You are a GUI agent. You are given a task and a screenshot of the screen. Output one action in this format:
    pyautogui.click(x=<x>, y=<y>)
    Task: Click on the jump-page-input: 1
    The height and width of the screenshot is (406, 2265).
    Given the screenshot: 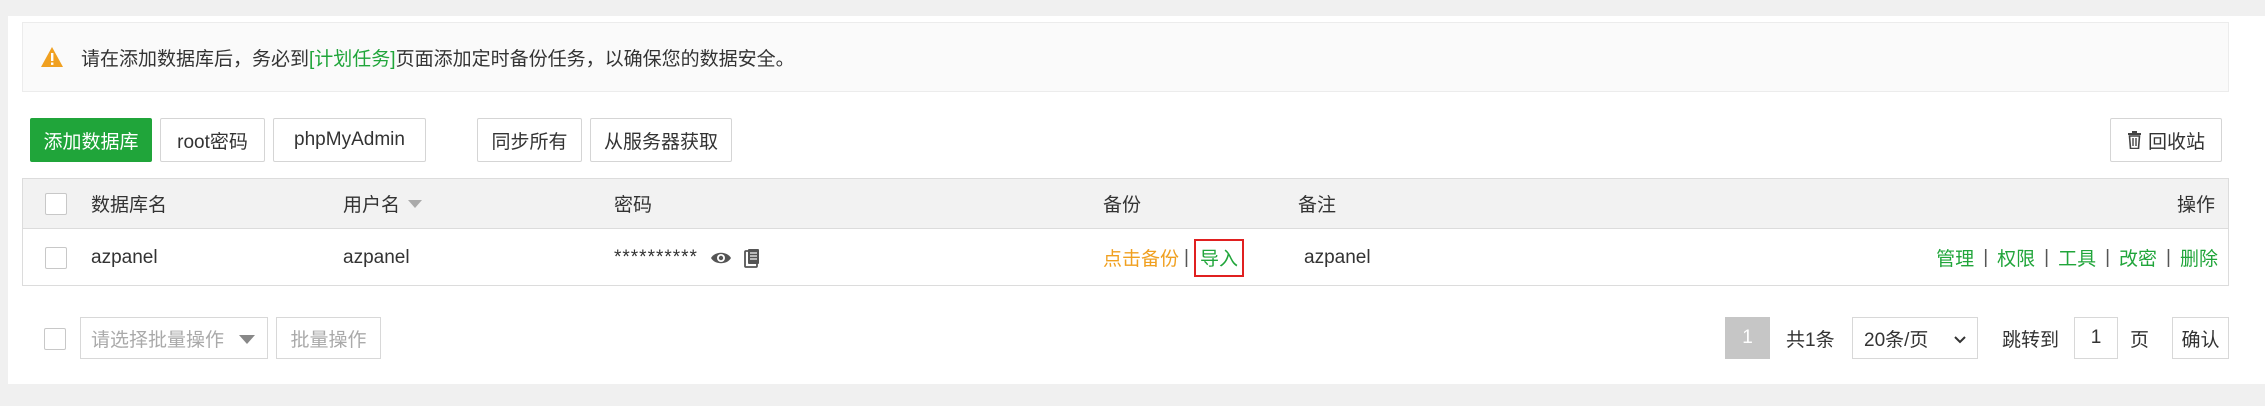 What is the action you would take?
    pyautogui.click(x=2096, y=338)
    